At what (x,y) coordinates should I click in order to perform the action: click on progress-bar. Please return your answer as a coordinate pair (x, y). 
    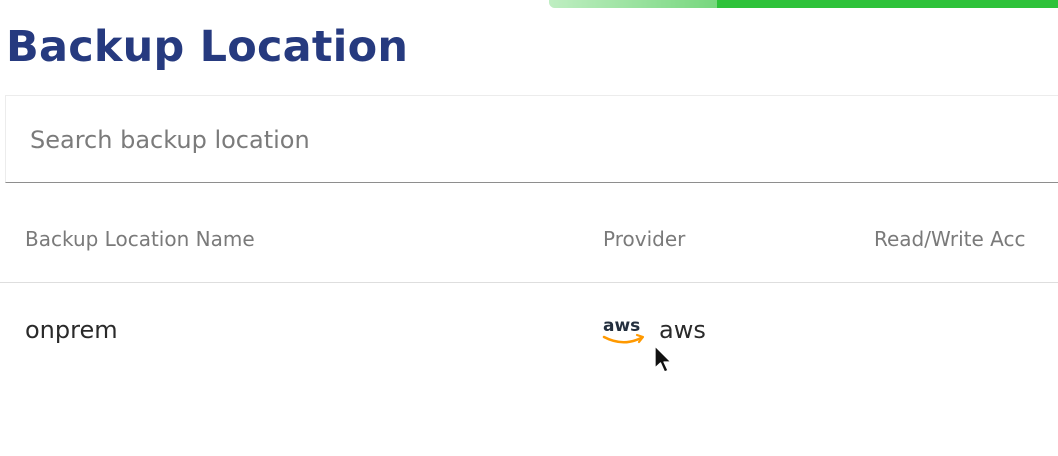
    Looking at the image, I should click on (803, 4).